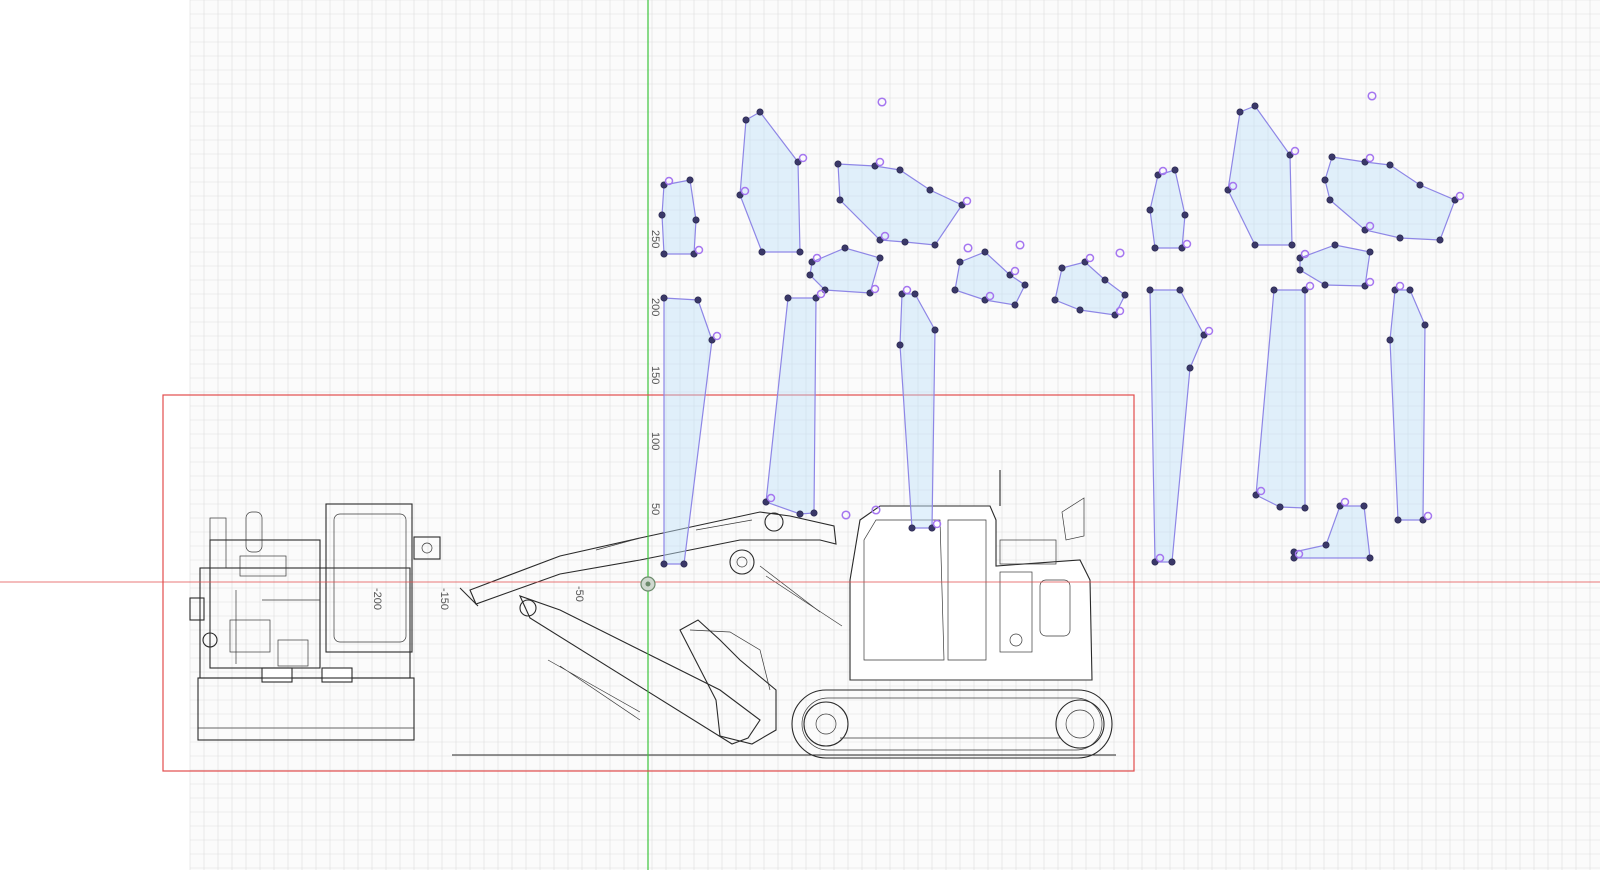 The width and height of the screenshot is (1600, 870). What do you see at coordinates (655, 509) in the screenshot?
I see `y-tick-label: 50` at bounding box center [655, 509].